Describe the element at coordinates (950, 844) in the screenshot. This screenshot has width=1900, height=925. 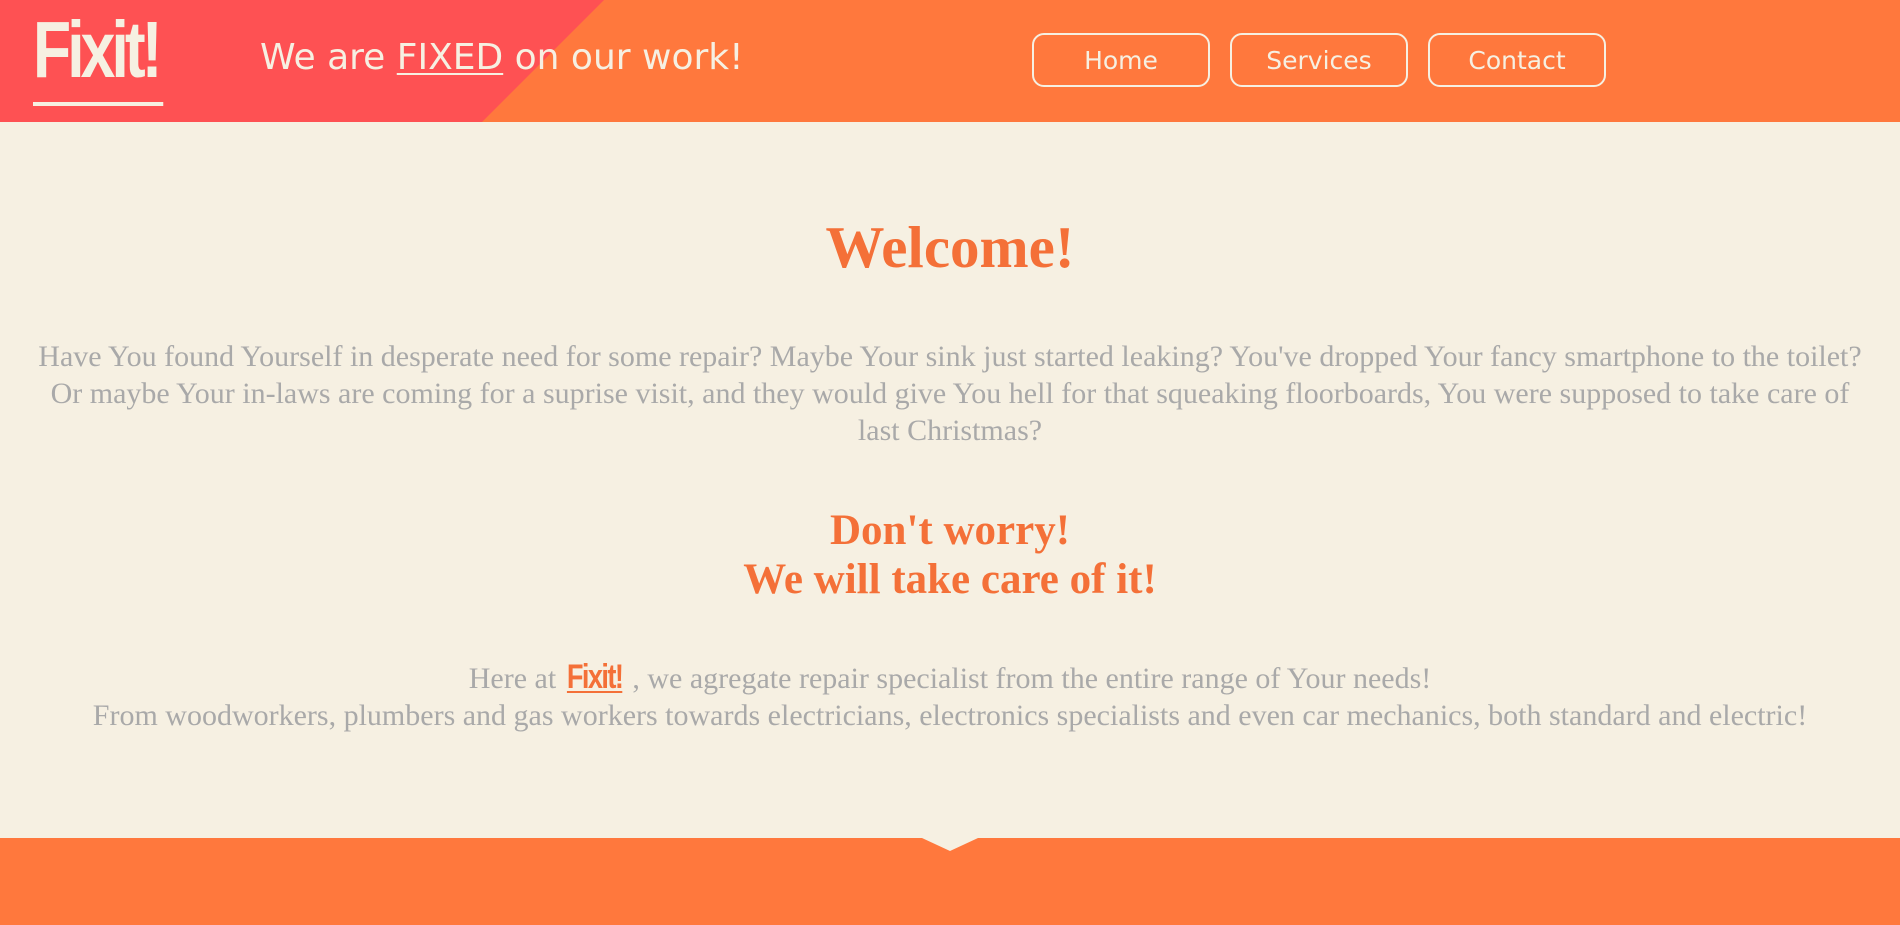
I see `footer-notch` at that location.